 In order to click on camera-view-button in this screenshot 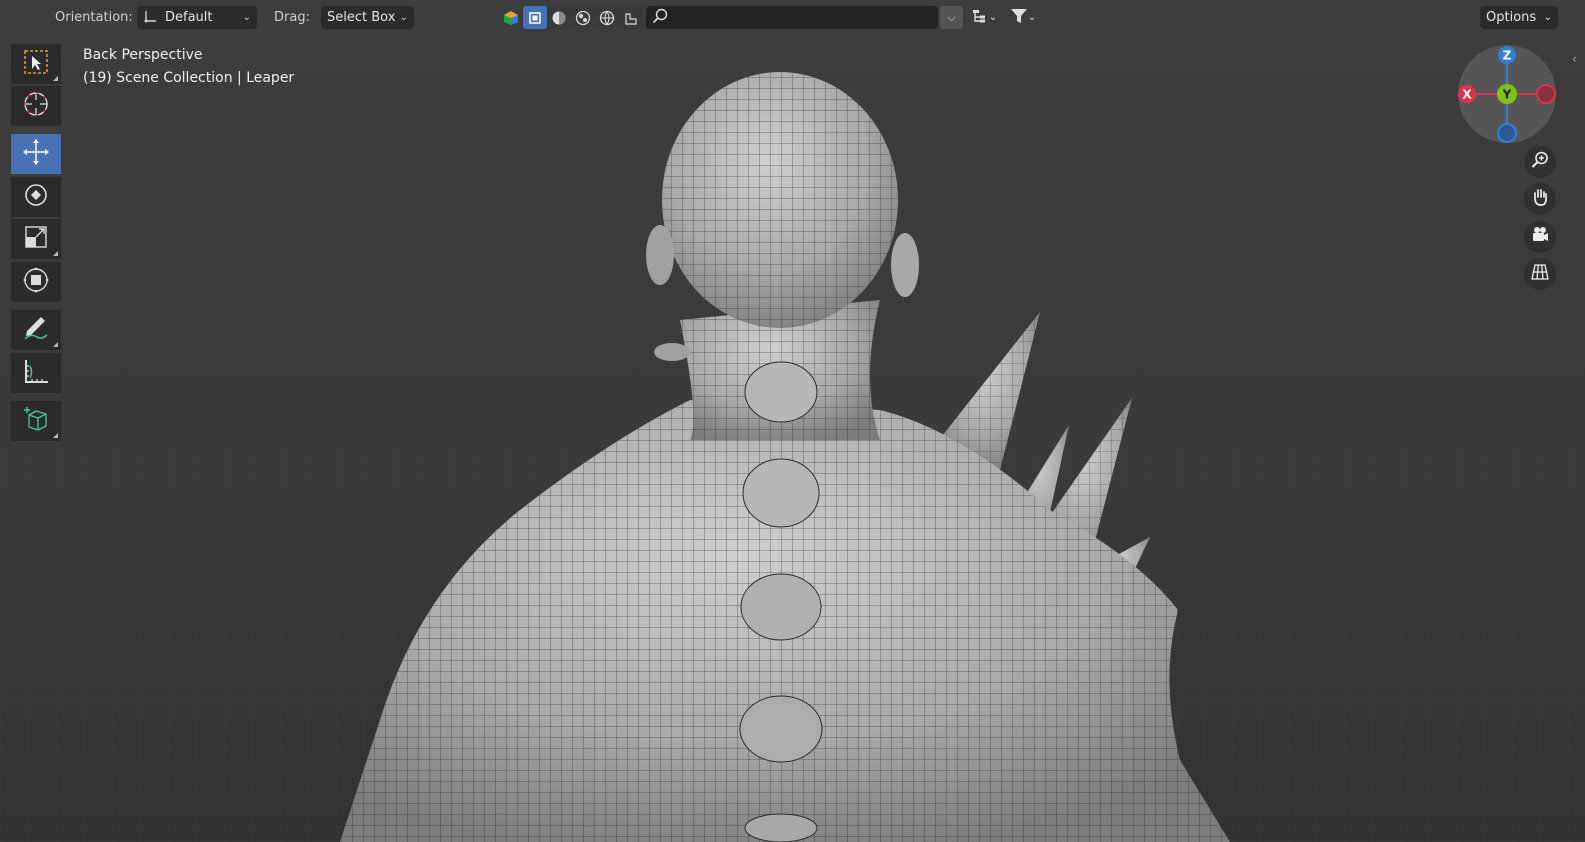, I will do `click(1540, 237)`.